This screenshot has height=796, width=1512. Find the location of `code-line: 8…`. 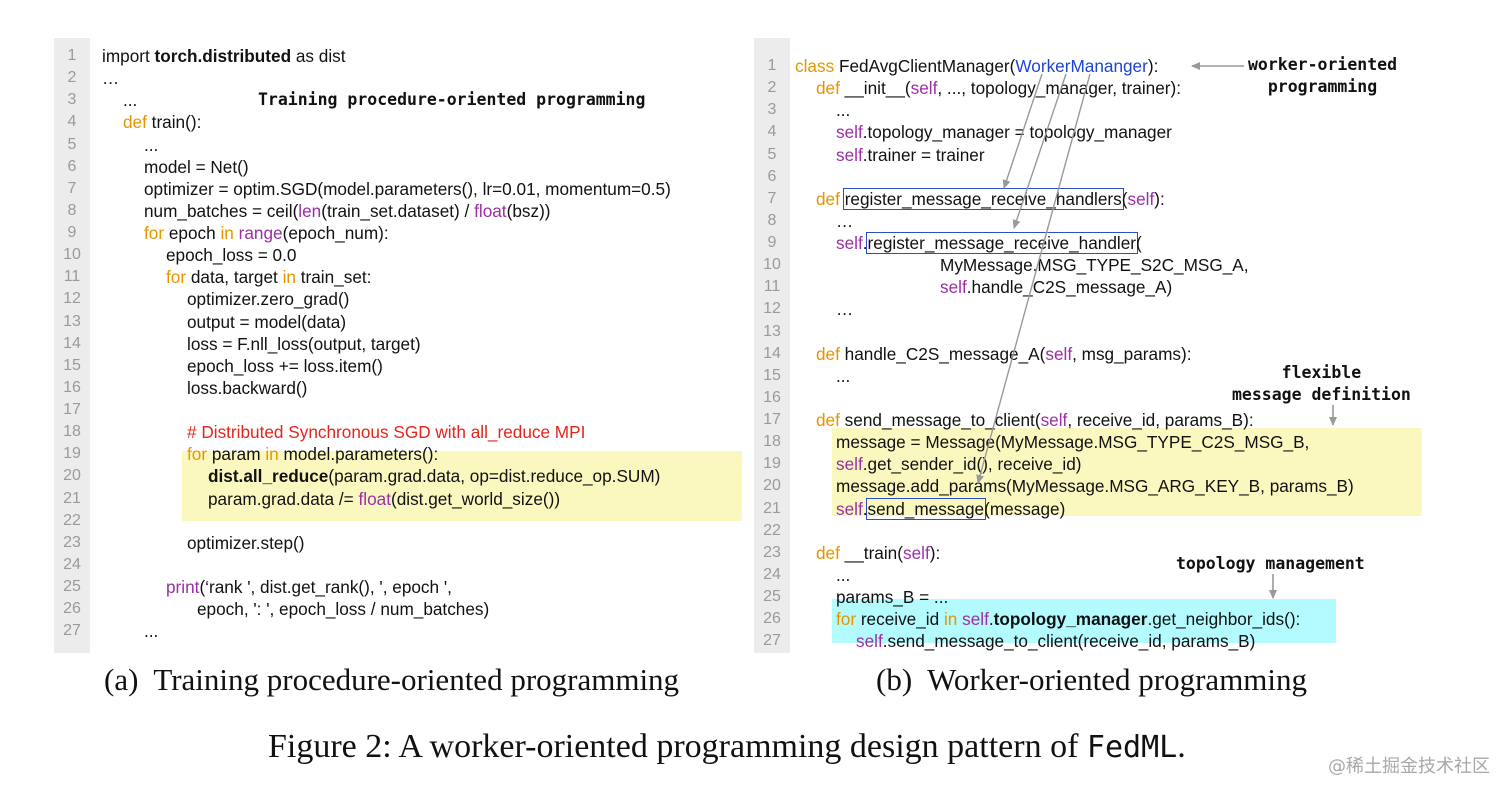

code-line: 8… is located at coordinates (1099, 221).